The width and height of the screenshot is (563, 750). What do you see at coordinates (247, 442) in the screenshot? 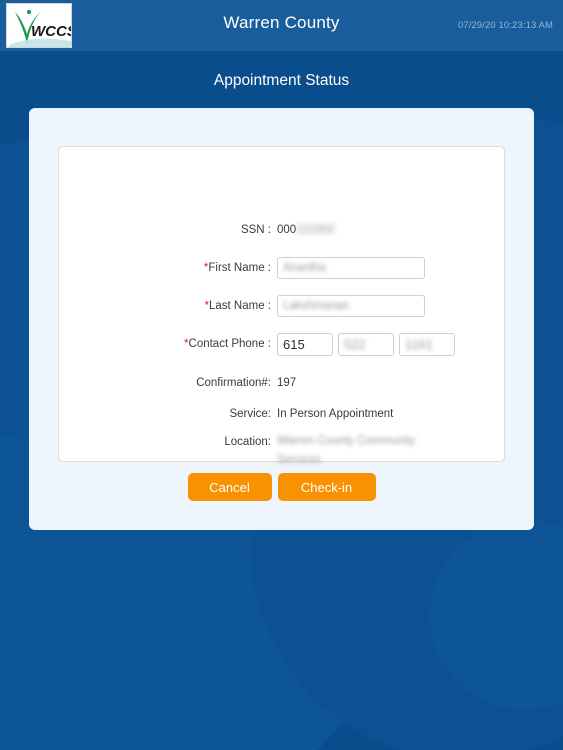
I see `location-label: Location:` at bounding box center [247, 442].